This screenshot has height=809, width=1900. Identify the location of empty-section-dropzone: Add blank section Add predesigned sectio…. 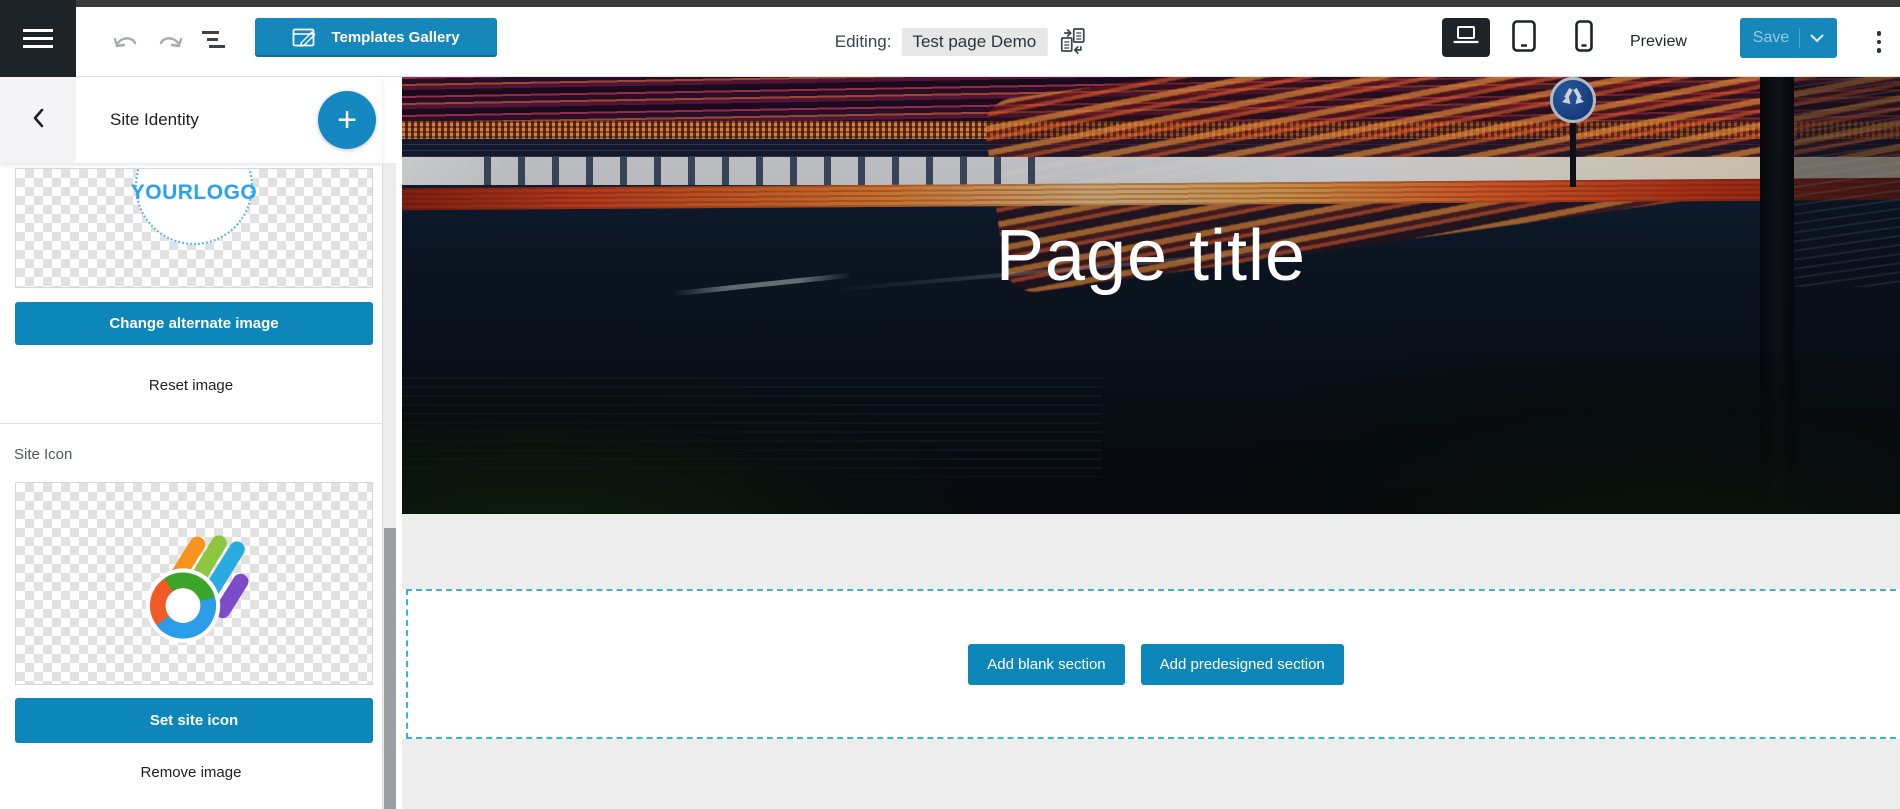
(1153, 664).